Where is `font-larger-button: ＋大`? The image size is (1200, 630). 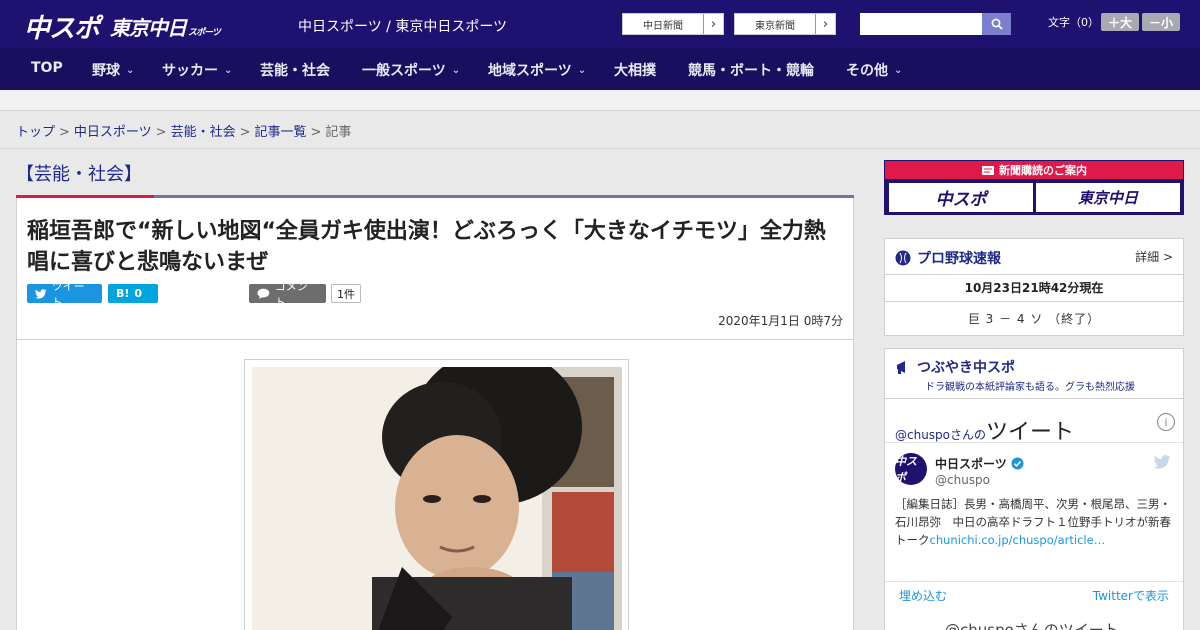
font-larger-button: ＋大 is located at coordinates (1120, 22).